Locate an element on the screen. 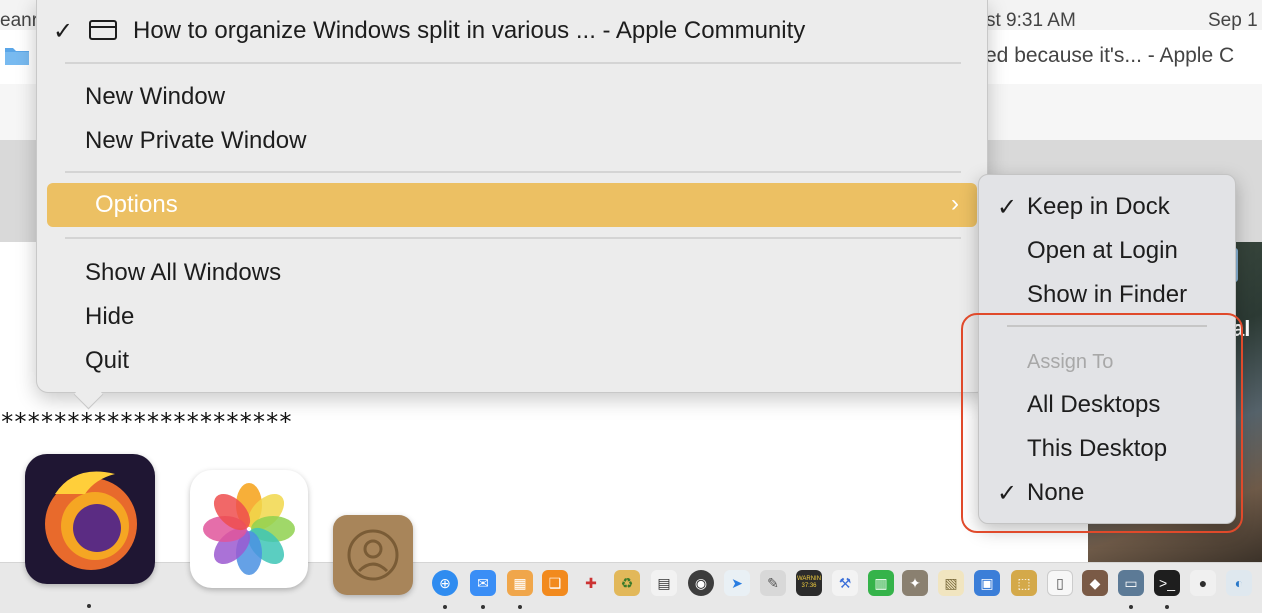  document-icon: ▧ is located at coordinates (951, 583).